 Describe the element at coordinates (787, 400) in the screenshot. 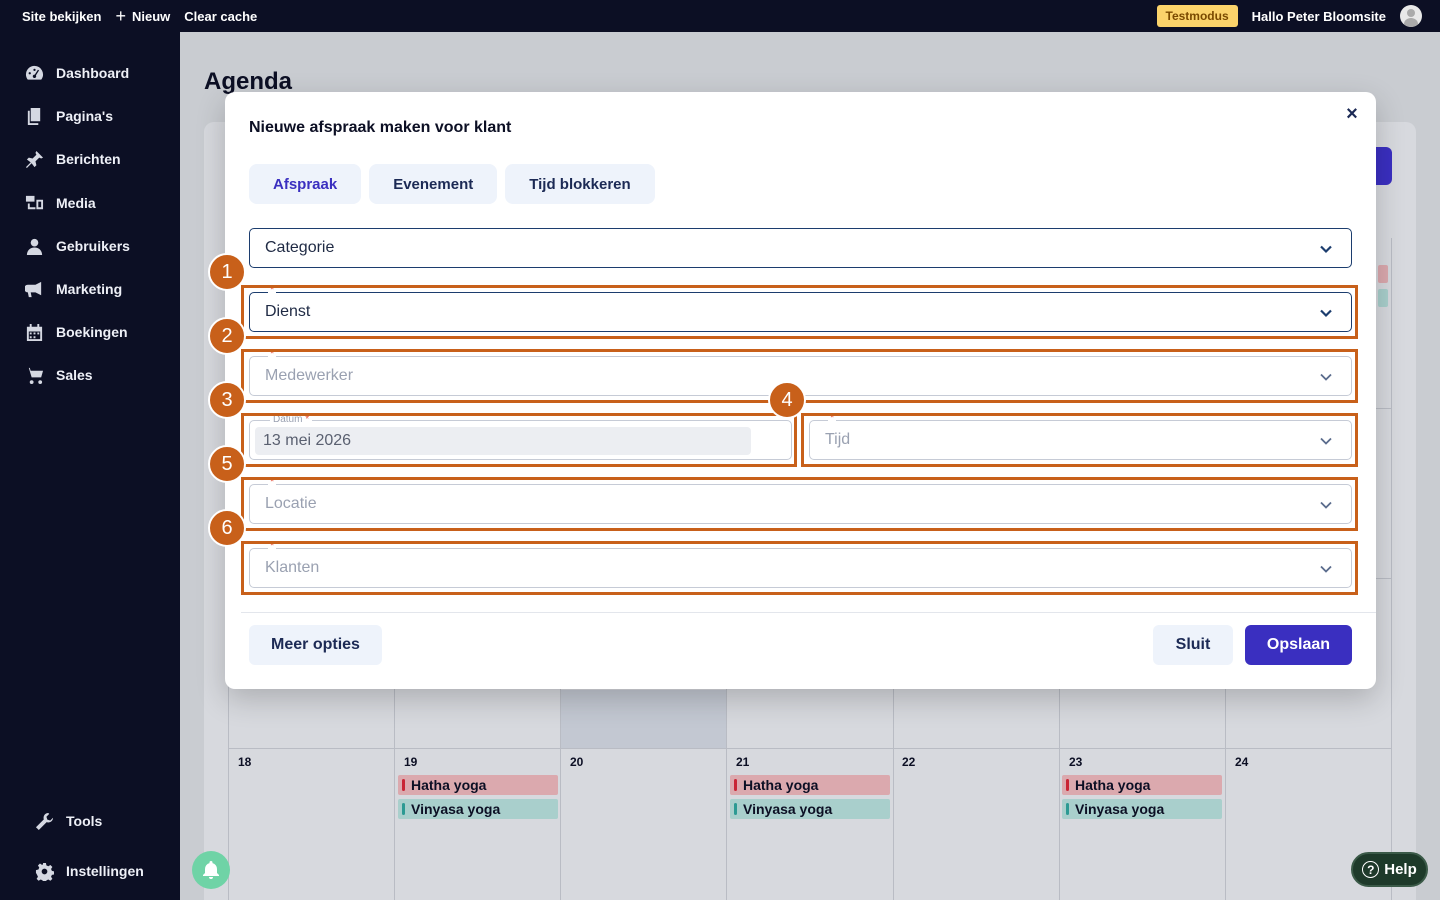

I see `annotation-marker: 4` at that location.